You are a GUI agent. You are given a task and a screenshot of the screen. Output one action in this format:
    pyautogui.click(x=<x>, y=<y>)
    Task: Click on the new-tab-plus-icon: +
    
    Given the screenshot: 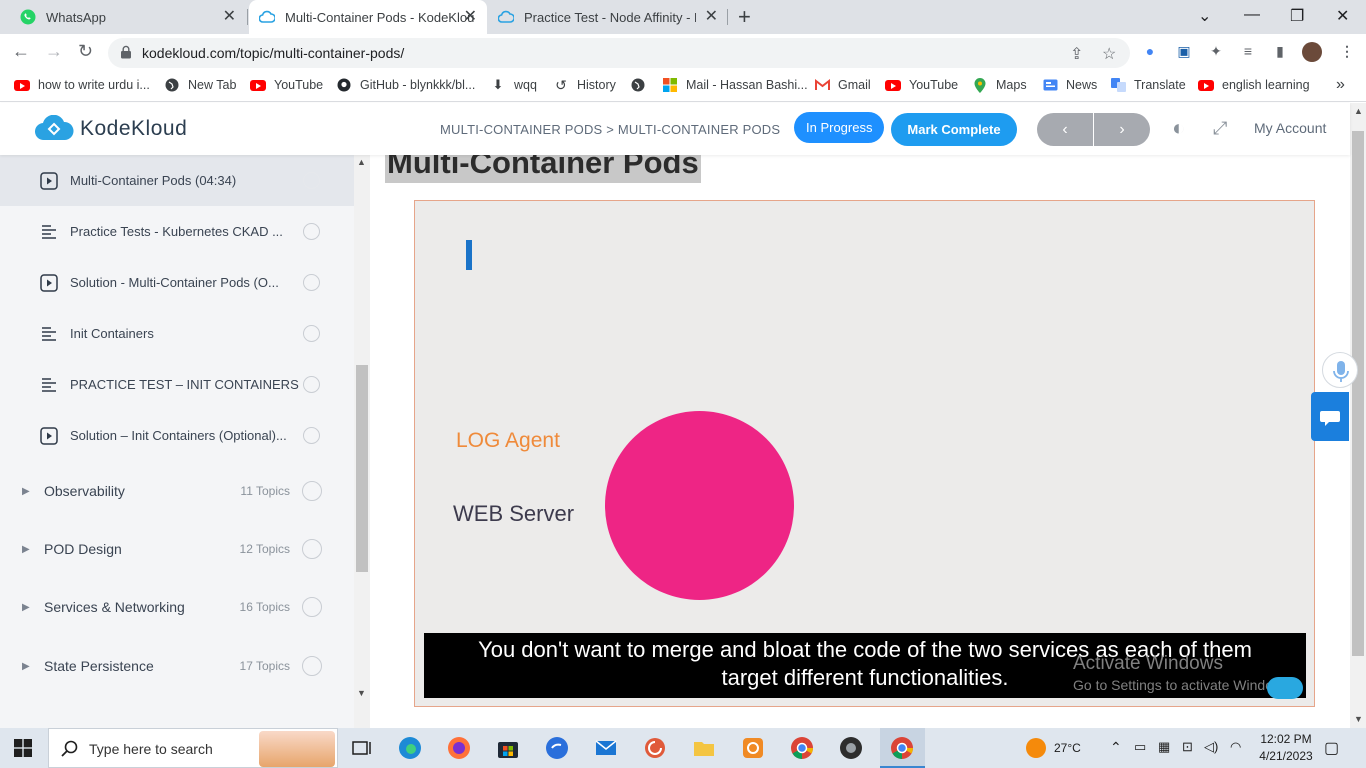 What is the action you would take?
    pyautogui.click(x=744, y=17)
    